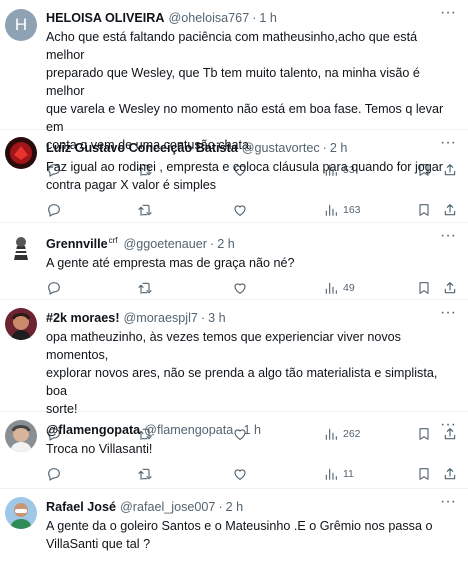  What do you see at coordinates (21, 25) in the screenshot?
I see `avatar: H` at bounding box center [21, 25].